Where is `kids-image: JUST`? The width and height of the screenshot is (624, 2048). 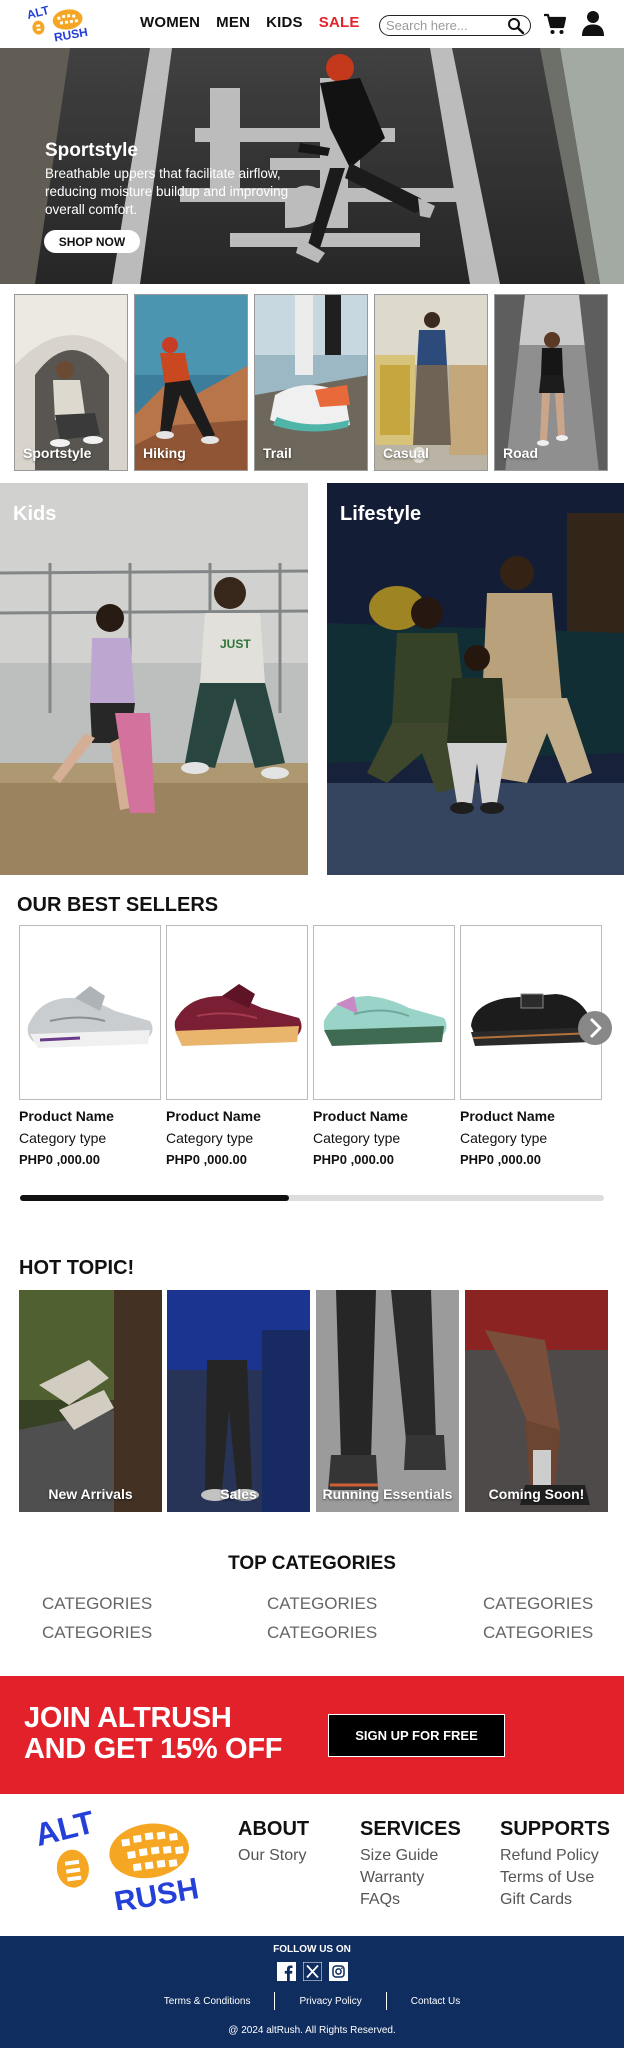 kids-image: JUST is located at coordinates (154, 679).